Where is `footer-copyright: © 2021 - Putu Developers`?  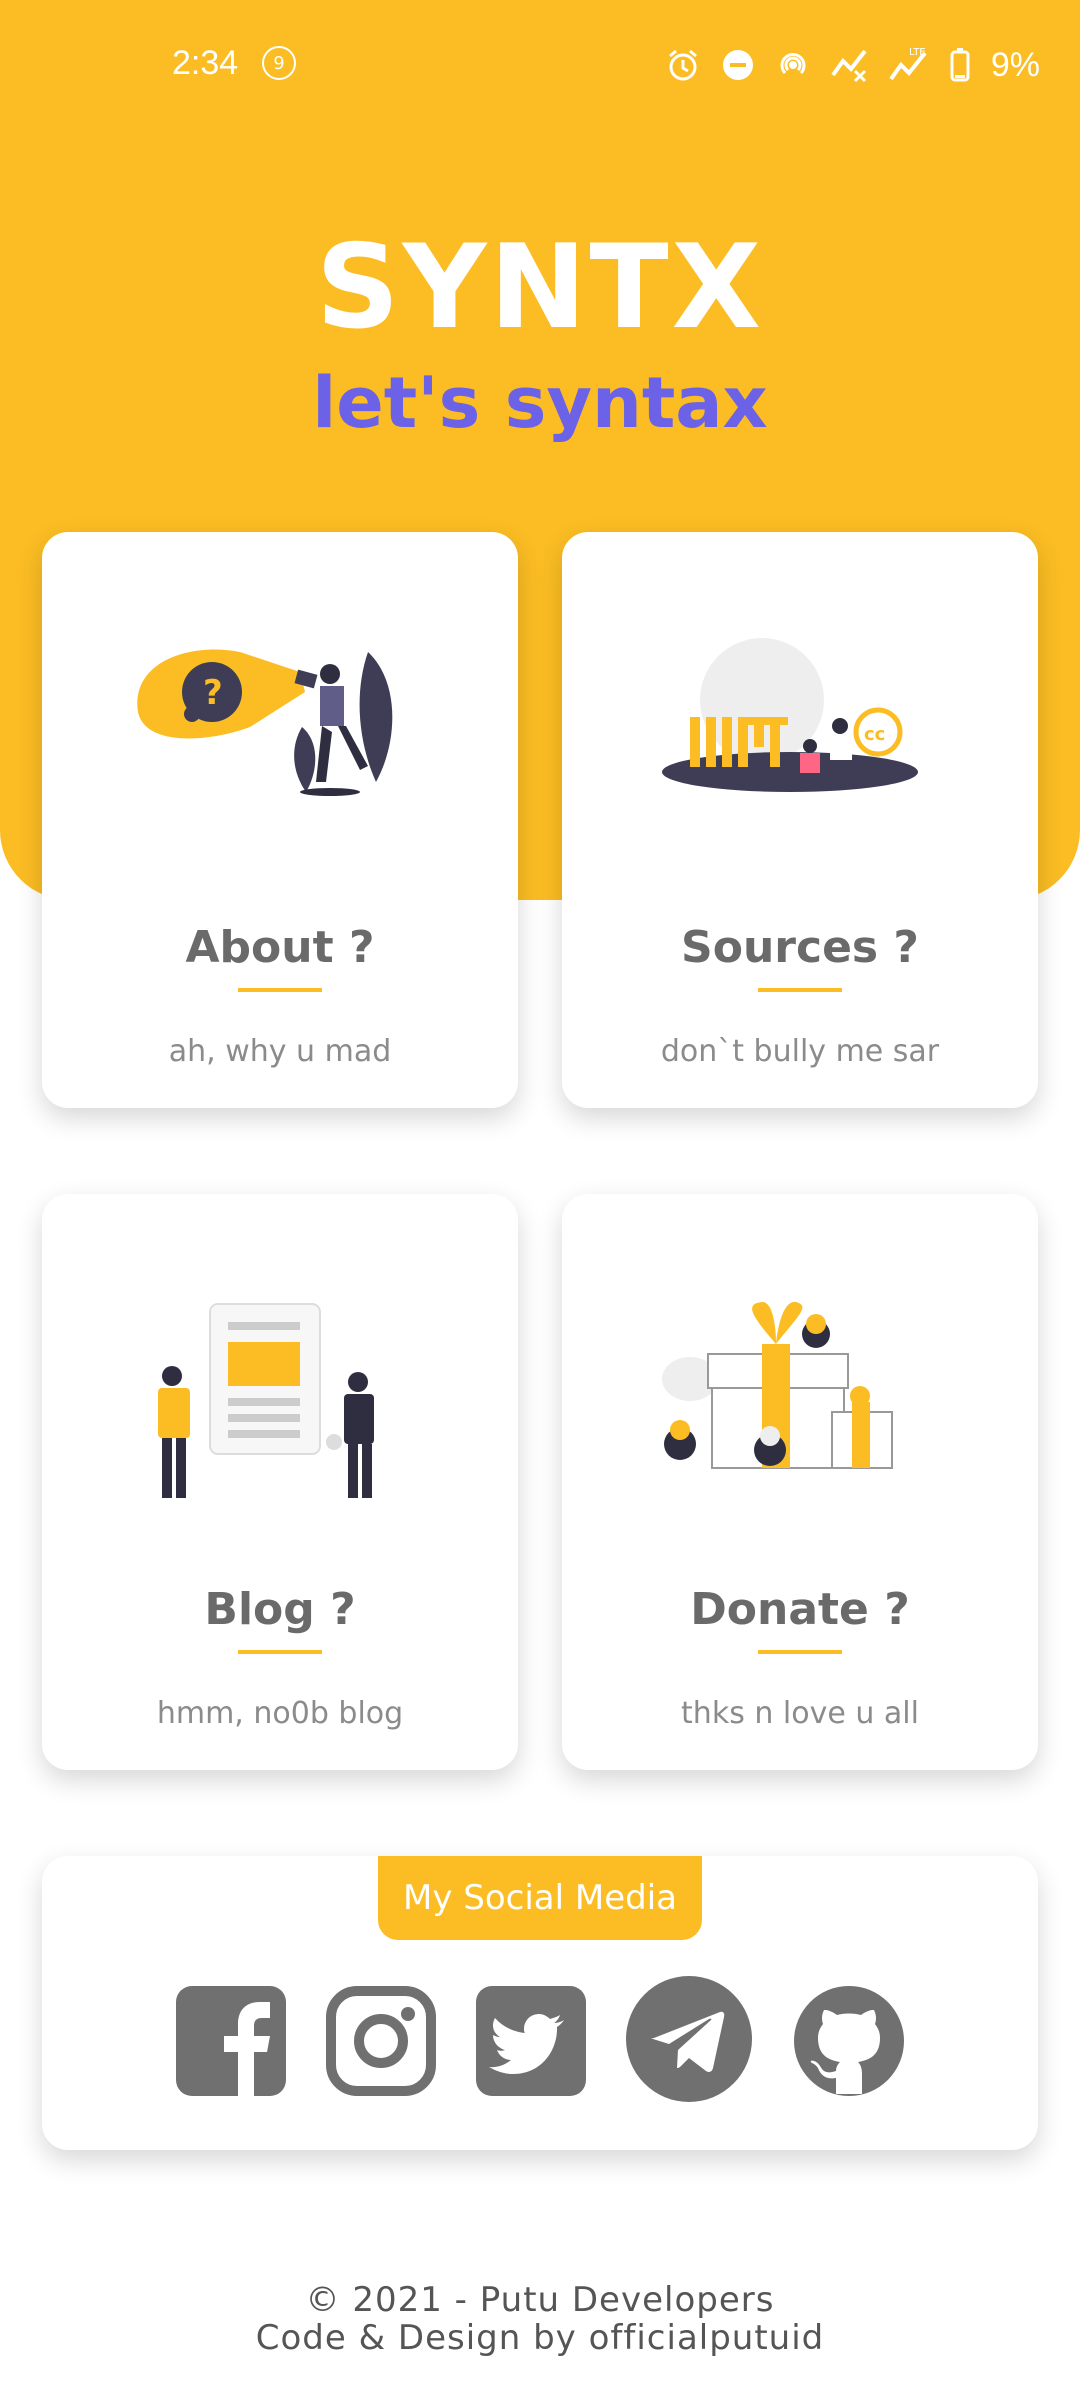 footer-copyright: © 2021 - Putu Developers is located at coordinates (540, 2300).